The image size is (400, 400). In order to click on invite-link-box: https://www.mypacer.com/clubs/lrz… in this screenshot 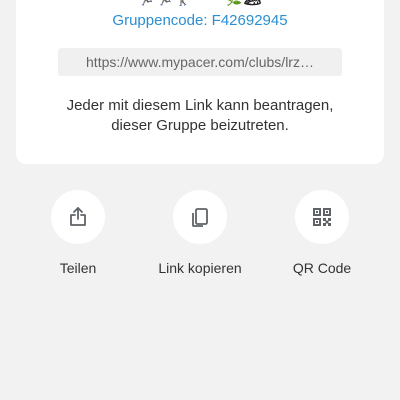, I will do `click(200, 62)`.